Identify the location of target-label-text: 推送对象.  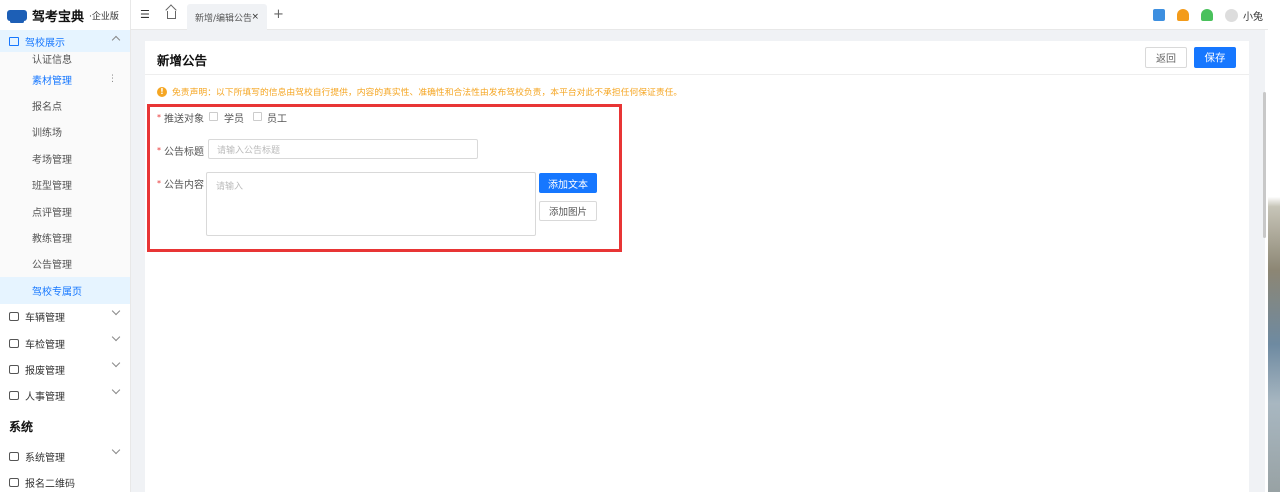
(184, 119).